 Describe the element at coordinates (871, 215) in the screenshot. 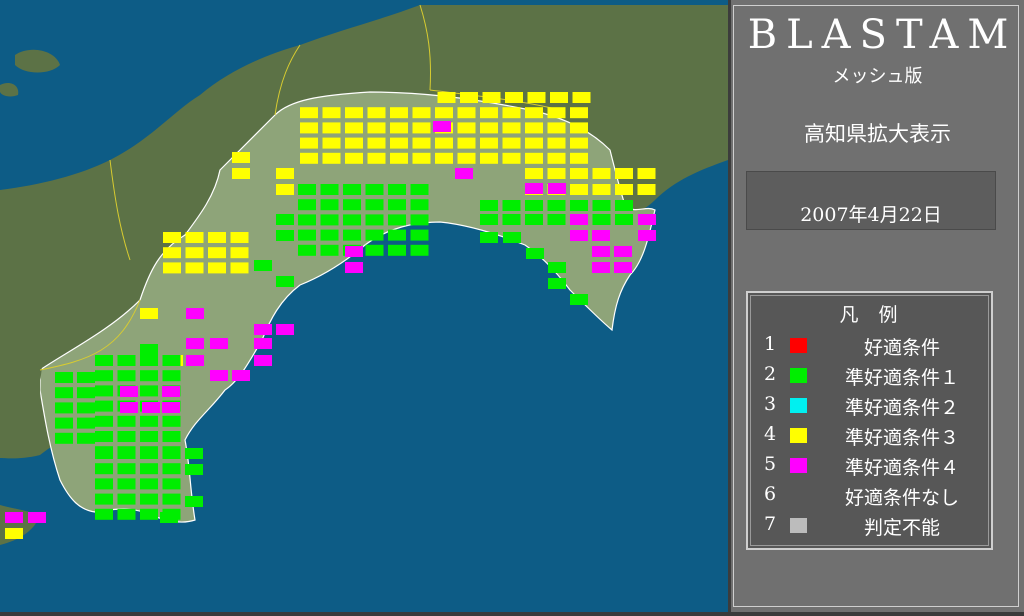

I see `date-text: 2007年4月22日` at that location.